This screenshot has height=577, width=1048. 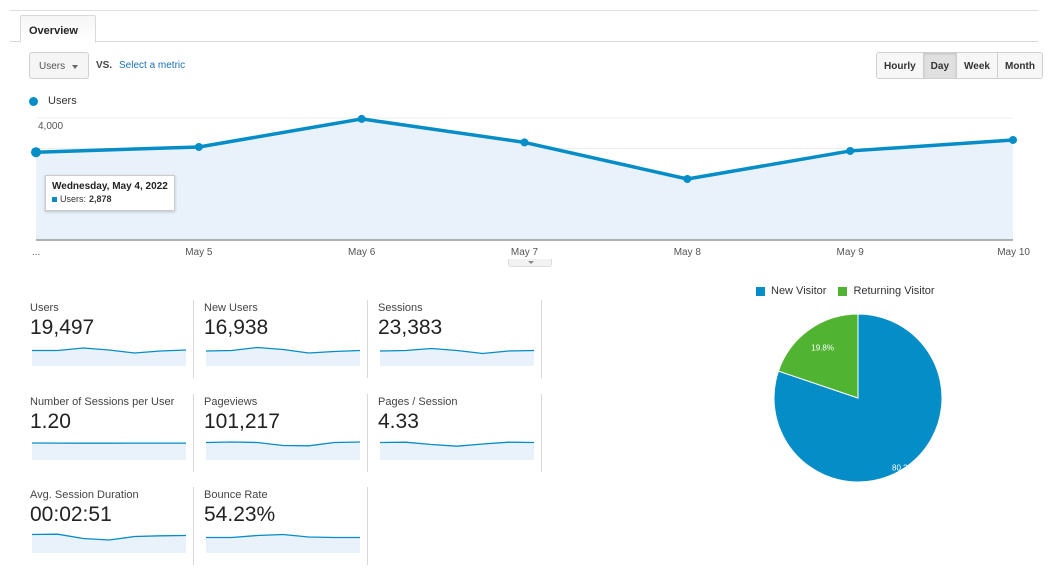 What do you see at coordinates (462, 337) in the screenshot?
I see `scorecard-sessions: Sessions 23,383` at bounding box center [462, 337].